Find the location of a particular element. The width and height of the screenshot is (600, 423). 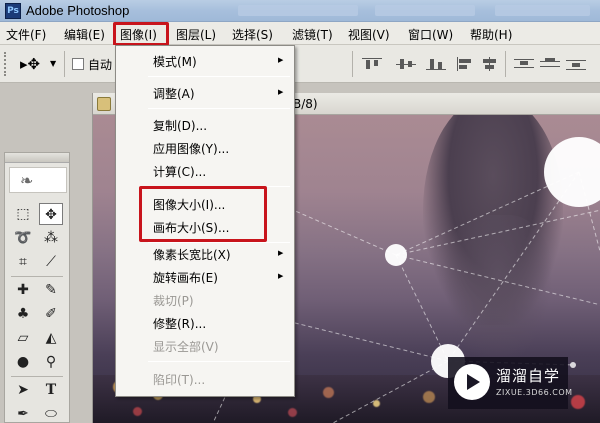

align-hcenter-icon is located at coordinates (490, 64).